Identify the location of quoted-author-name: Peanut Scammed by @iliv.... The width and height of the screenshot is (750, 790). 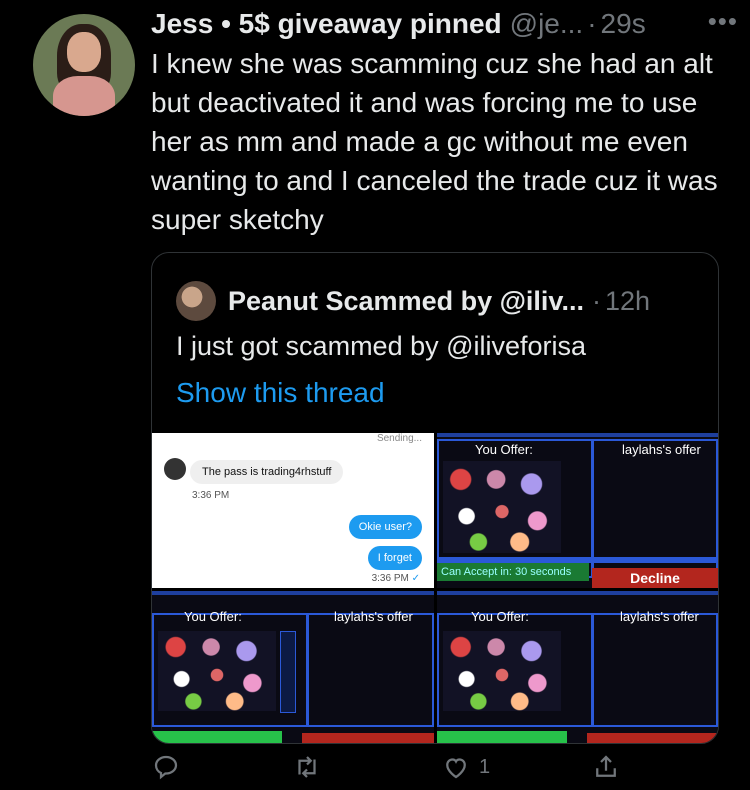
(406, 300).